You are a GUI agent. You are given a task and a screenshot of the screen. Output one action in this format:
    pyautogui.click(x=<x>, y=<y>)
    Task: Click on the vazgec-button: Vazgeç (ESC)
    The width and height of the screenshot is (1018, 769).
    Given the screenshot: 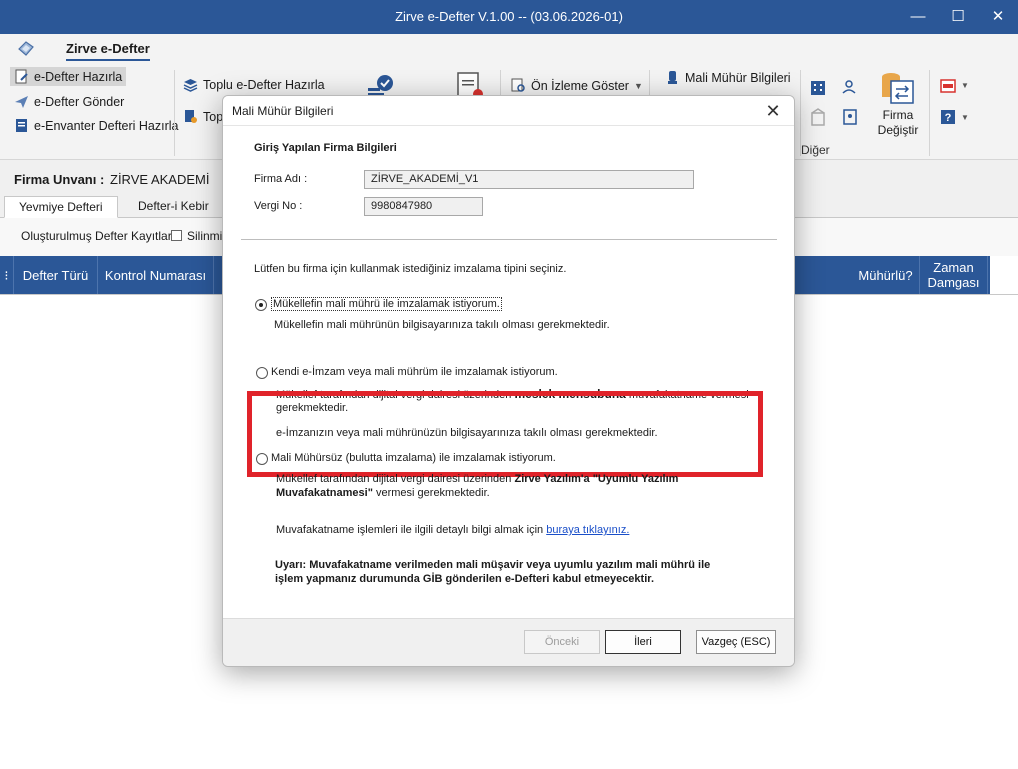 What is the action you would take?
    pyautogui.click(x=736, y=642)
    